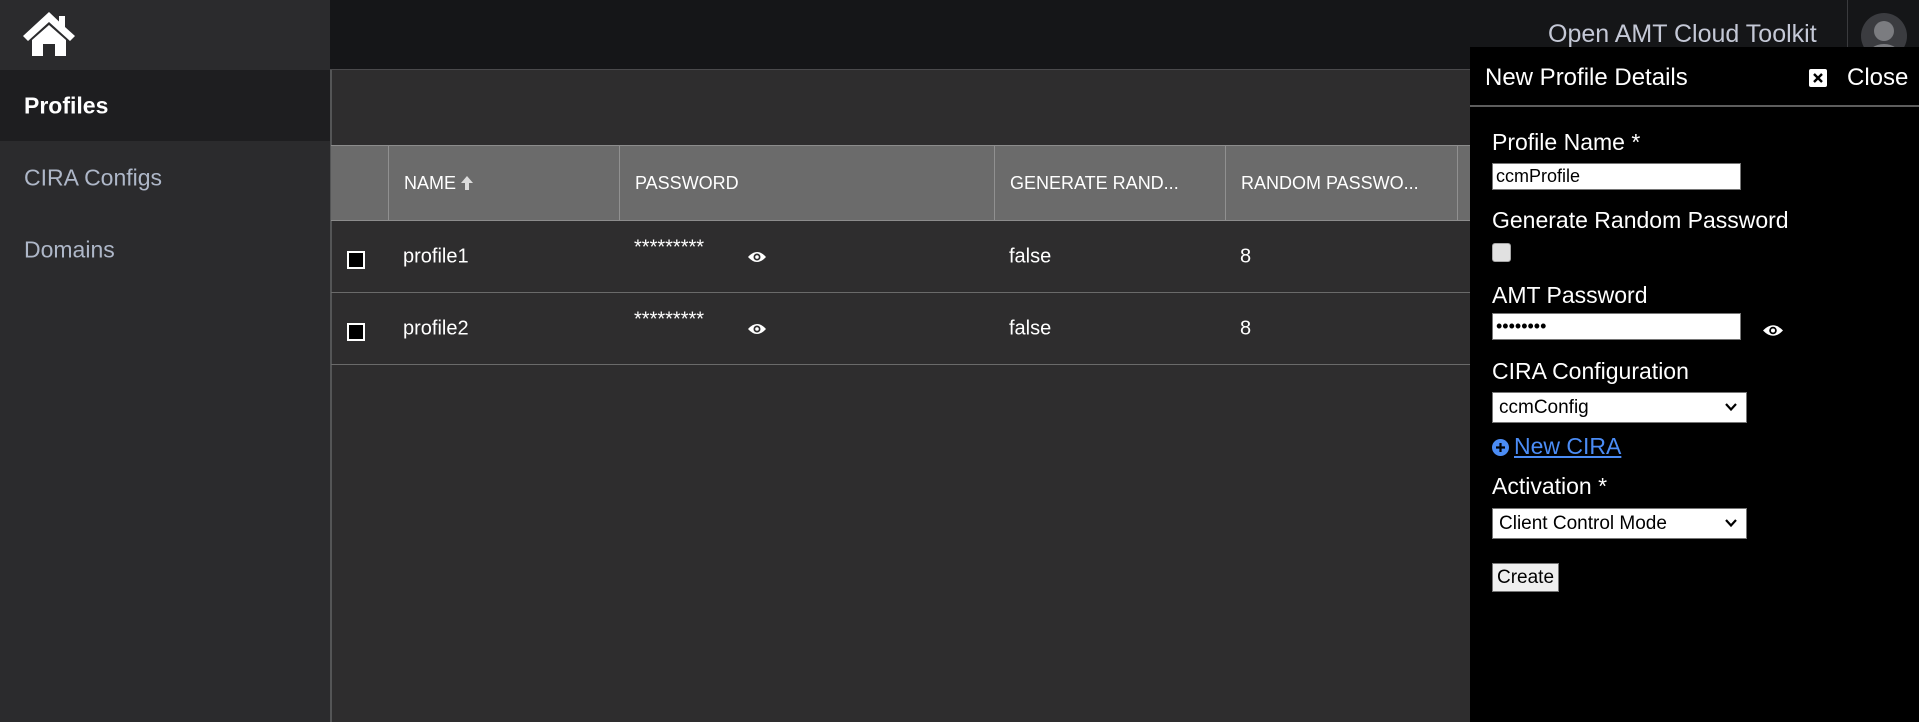  What do you see at coordinates (165, 105) in the screenshot?
I see `sidebar-item-profiles: Profiles` at bounding box center [165, 105].